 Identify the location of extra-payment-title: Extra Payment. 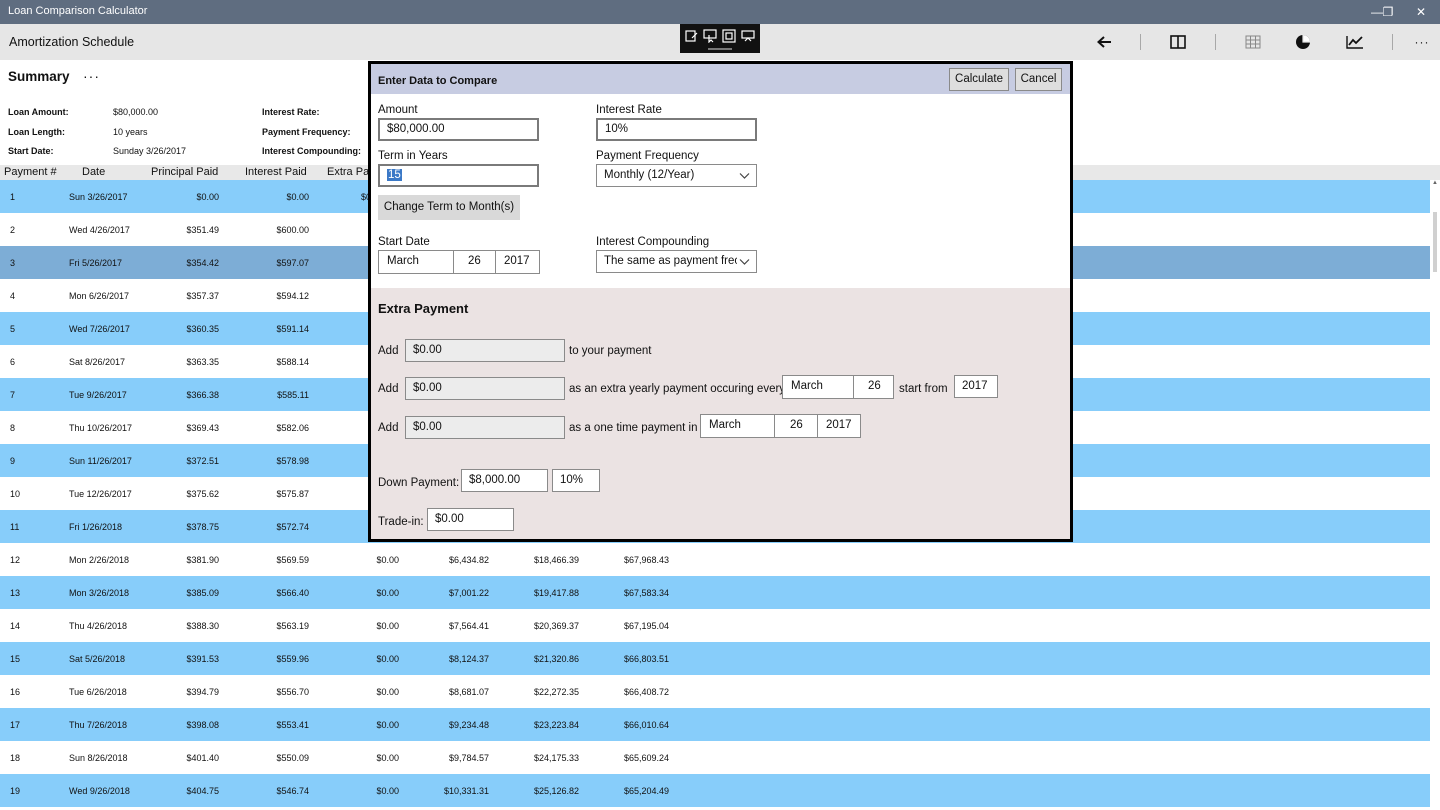
(423, 308).